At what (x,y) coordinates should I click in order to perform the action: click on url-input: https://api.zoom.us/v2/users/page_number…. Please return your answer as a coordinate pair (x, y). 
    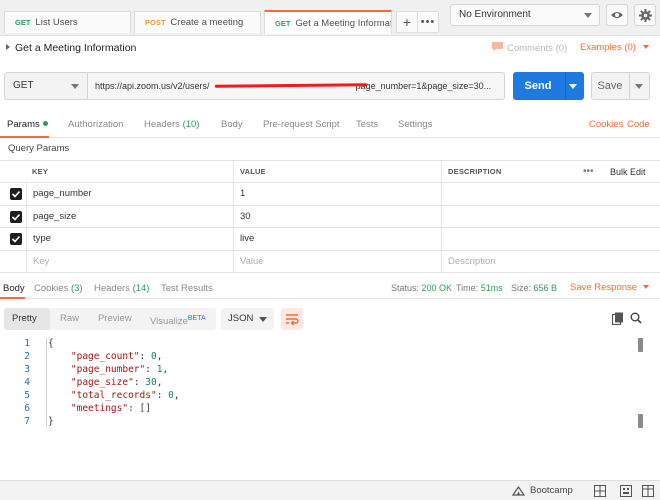
    Looking at the image, I should click on (296, 86).